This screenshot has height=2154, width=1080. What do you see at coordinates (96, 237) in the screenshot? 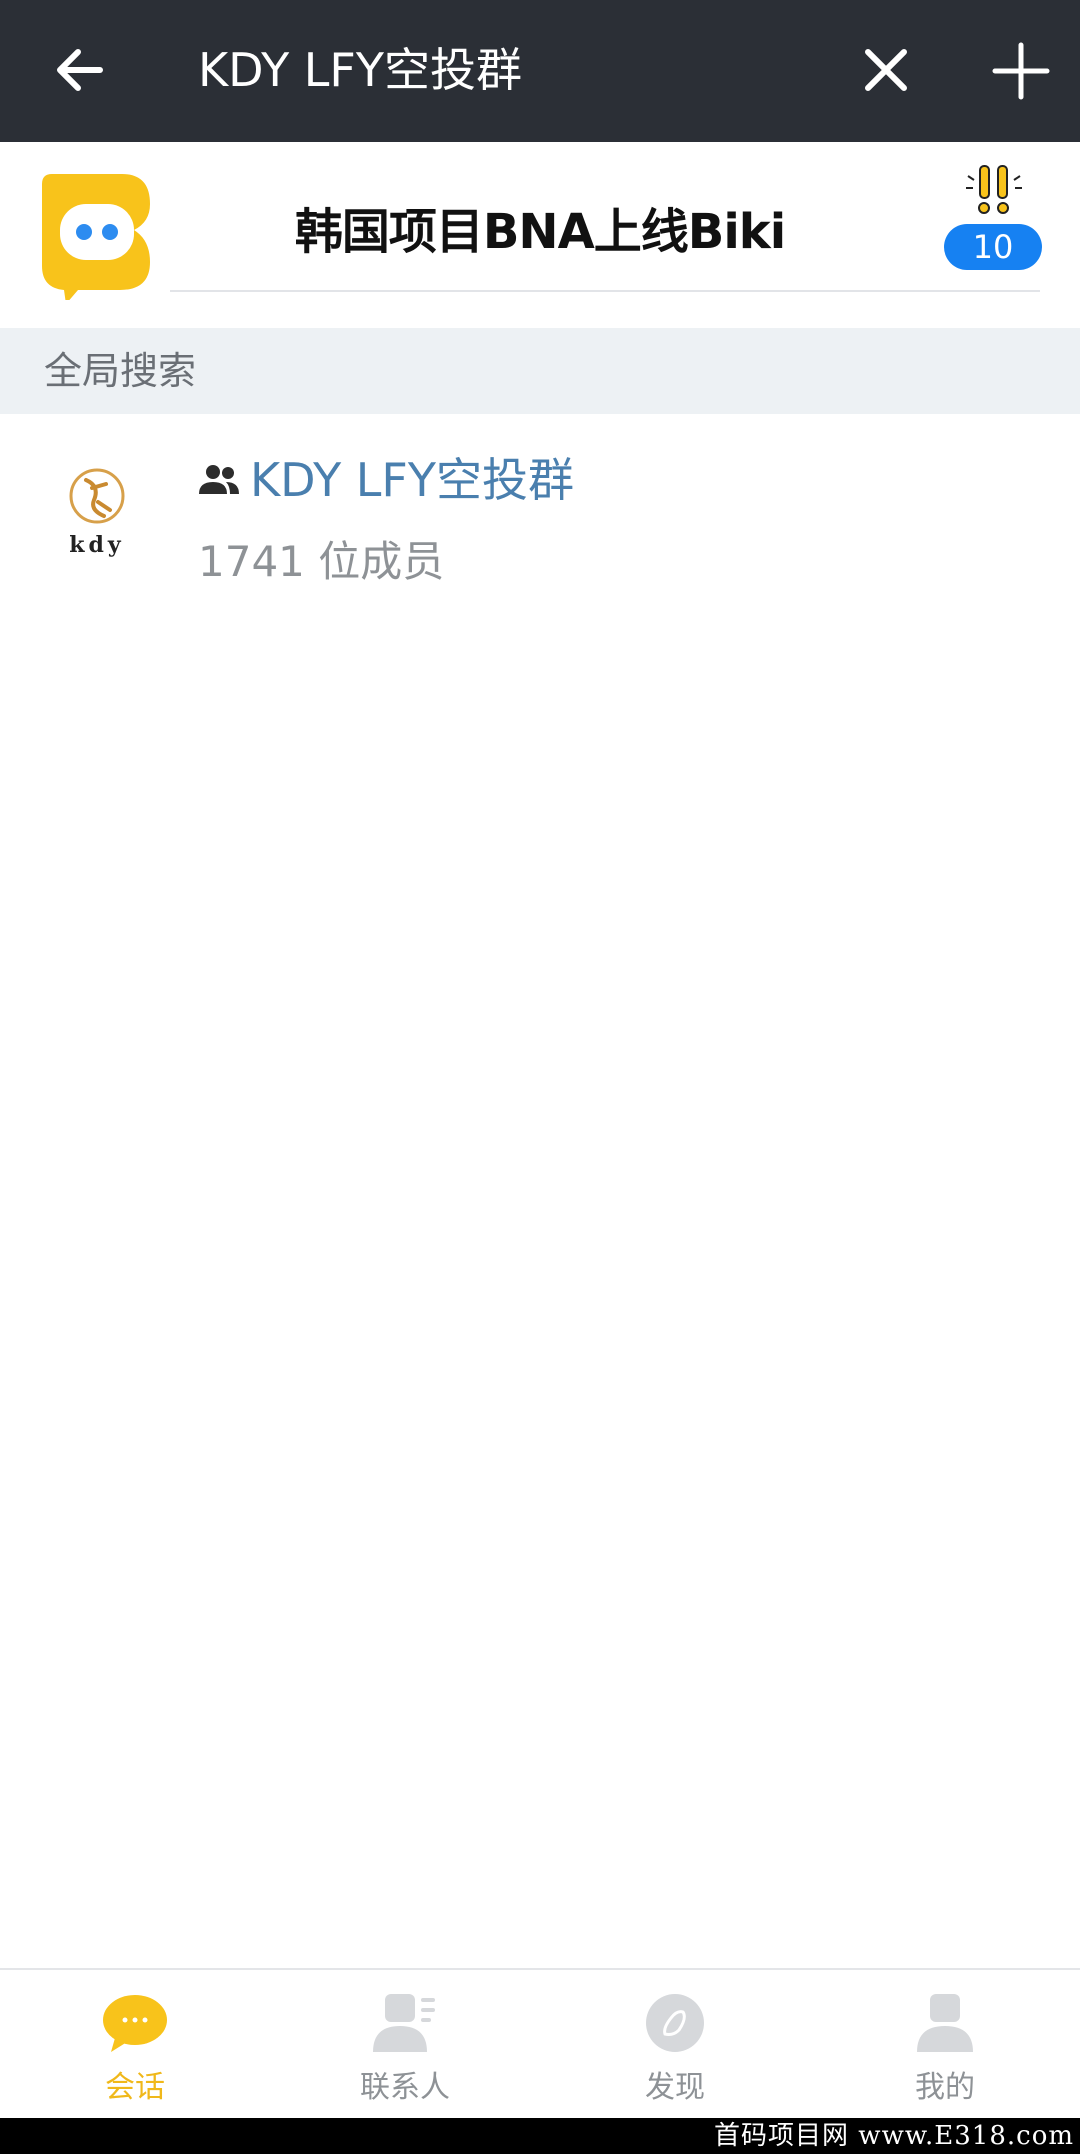
I see `biki-logo-icon` at bounding box center [96, 237].